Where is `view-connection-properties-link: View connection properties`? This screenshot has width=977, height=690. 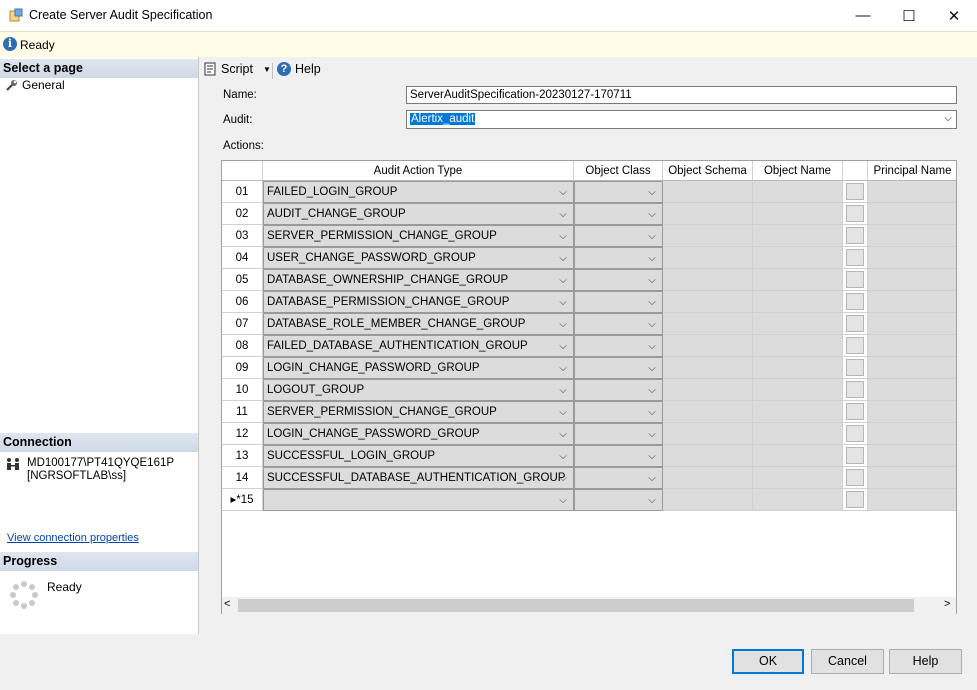
view-connection-properties-link: View connection properties is located at coordinates (73, 538).